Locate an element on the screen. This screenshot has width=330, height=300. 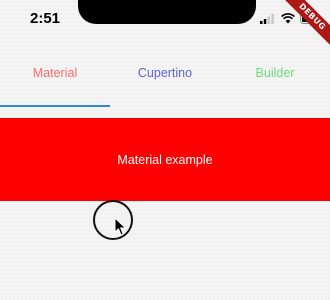
status-time: 2:51 is located at coordinates (45, 18).